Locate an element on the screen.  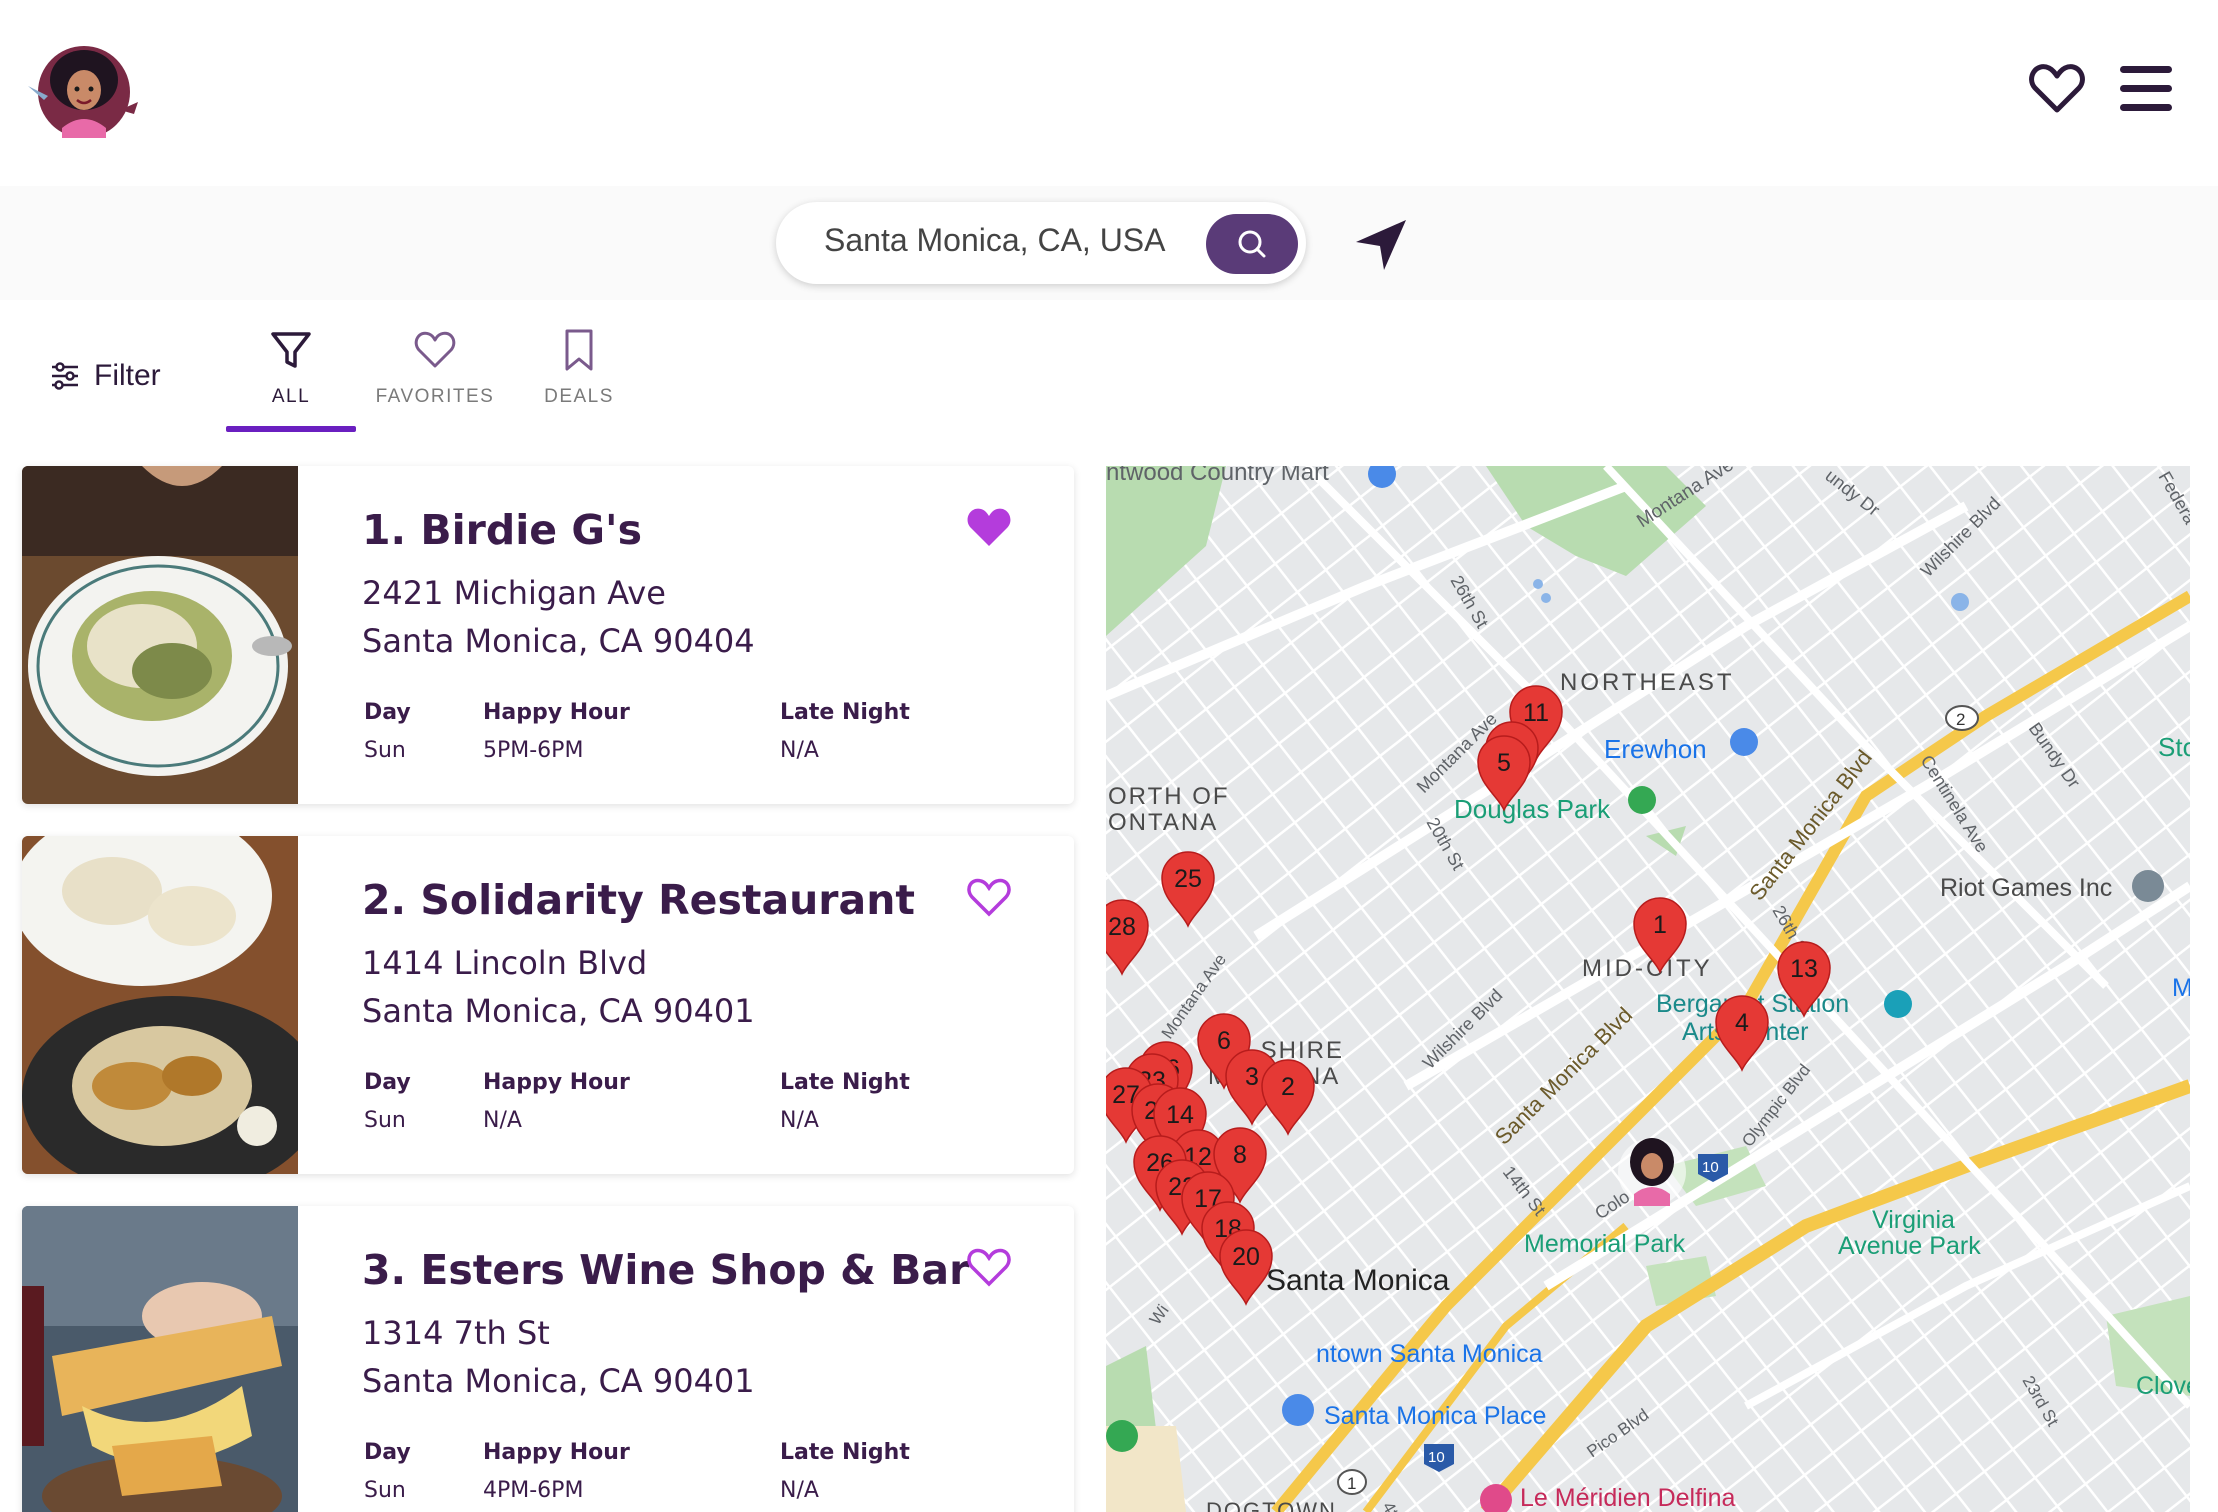
bookmark-icon is located at coordinates (579, 350).